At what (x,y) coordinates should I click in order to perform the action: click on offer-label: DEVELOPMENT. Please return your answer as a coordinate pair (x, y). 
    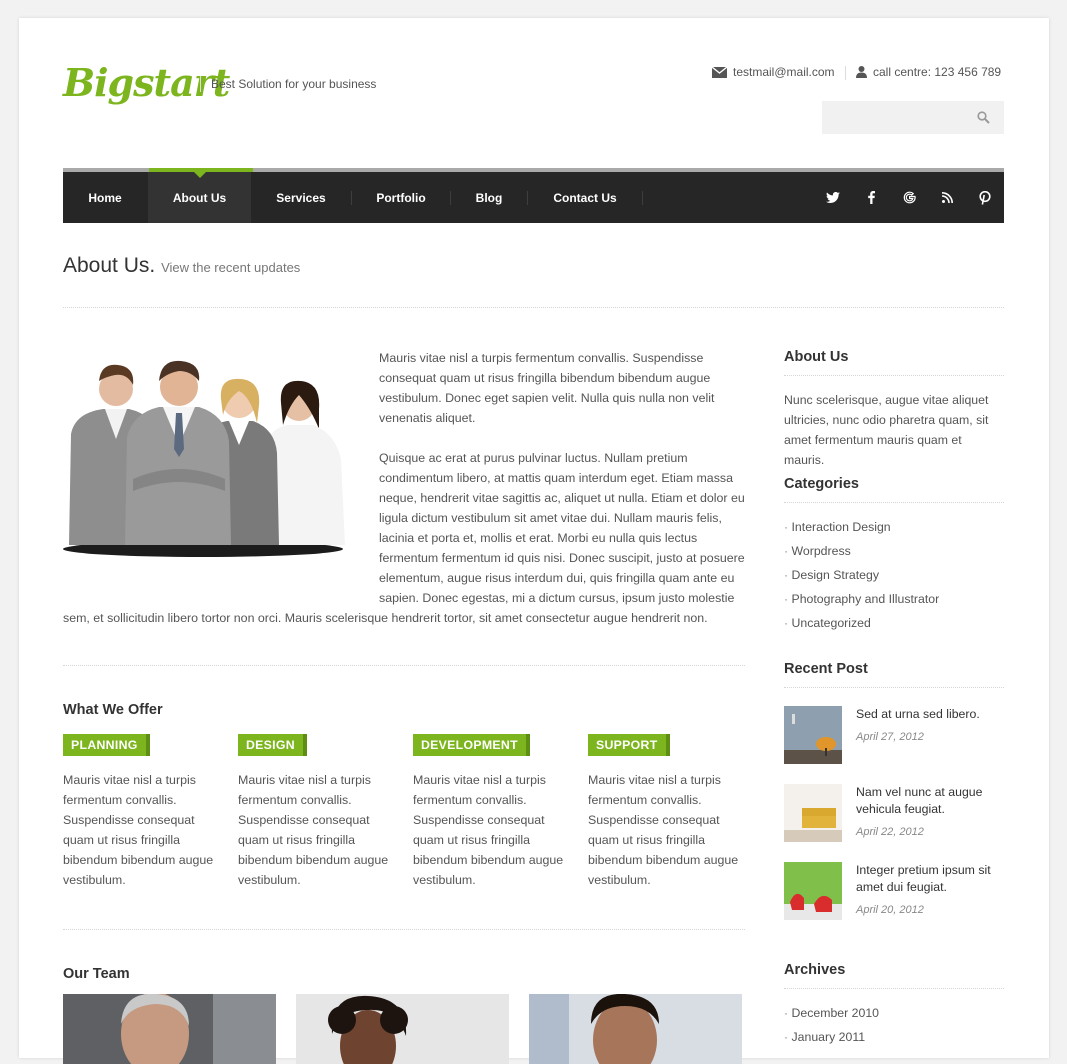
    Looking at the image, I should click on (471, 745).